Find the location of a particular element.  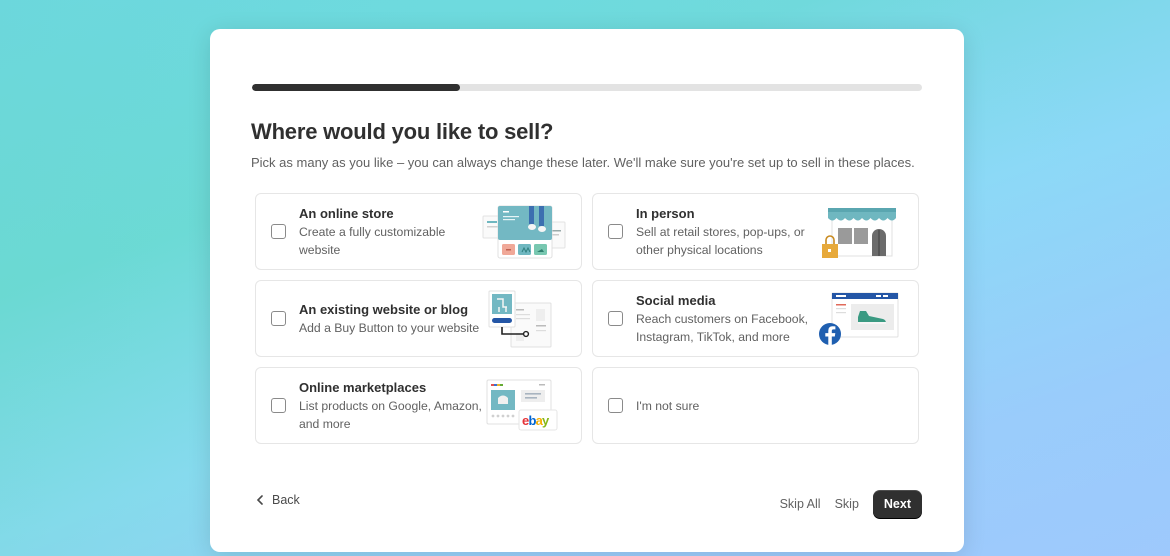

progress-bar is located at coordinates (587, 87).